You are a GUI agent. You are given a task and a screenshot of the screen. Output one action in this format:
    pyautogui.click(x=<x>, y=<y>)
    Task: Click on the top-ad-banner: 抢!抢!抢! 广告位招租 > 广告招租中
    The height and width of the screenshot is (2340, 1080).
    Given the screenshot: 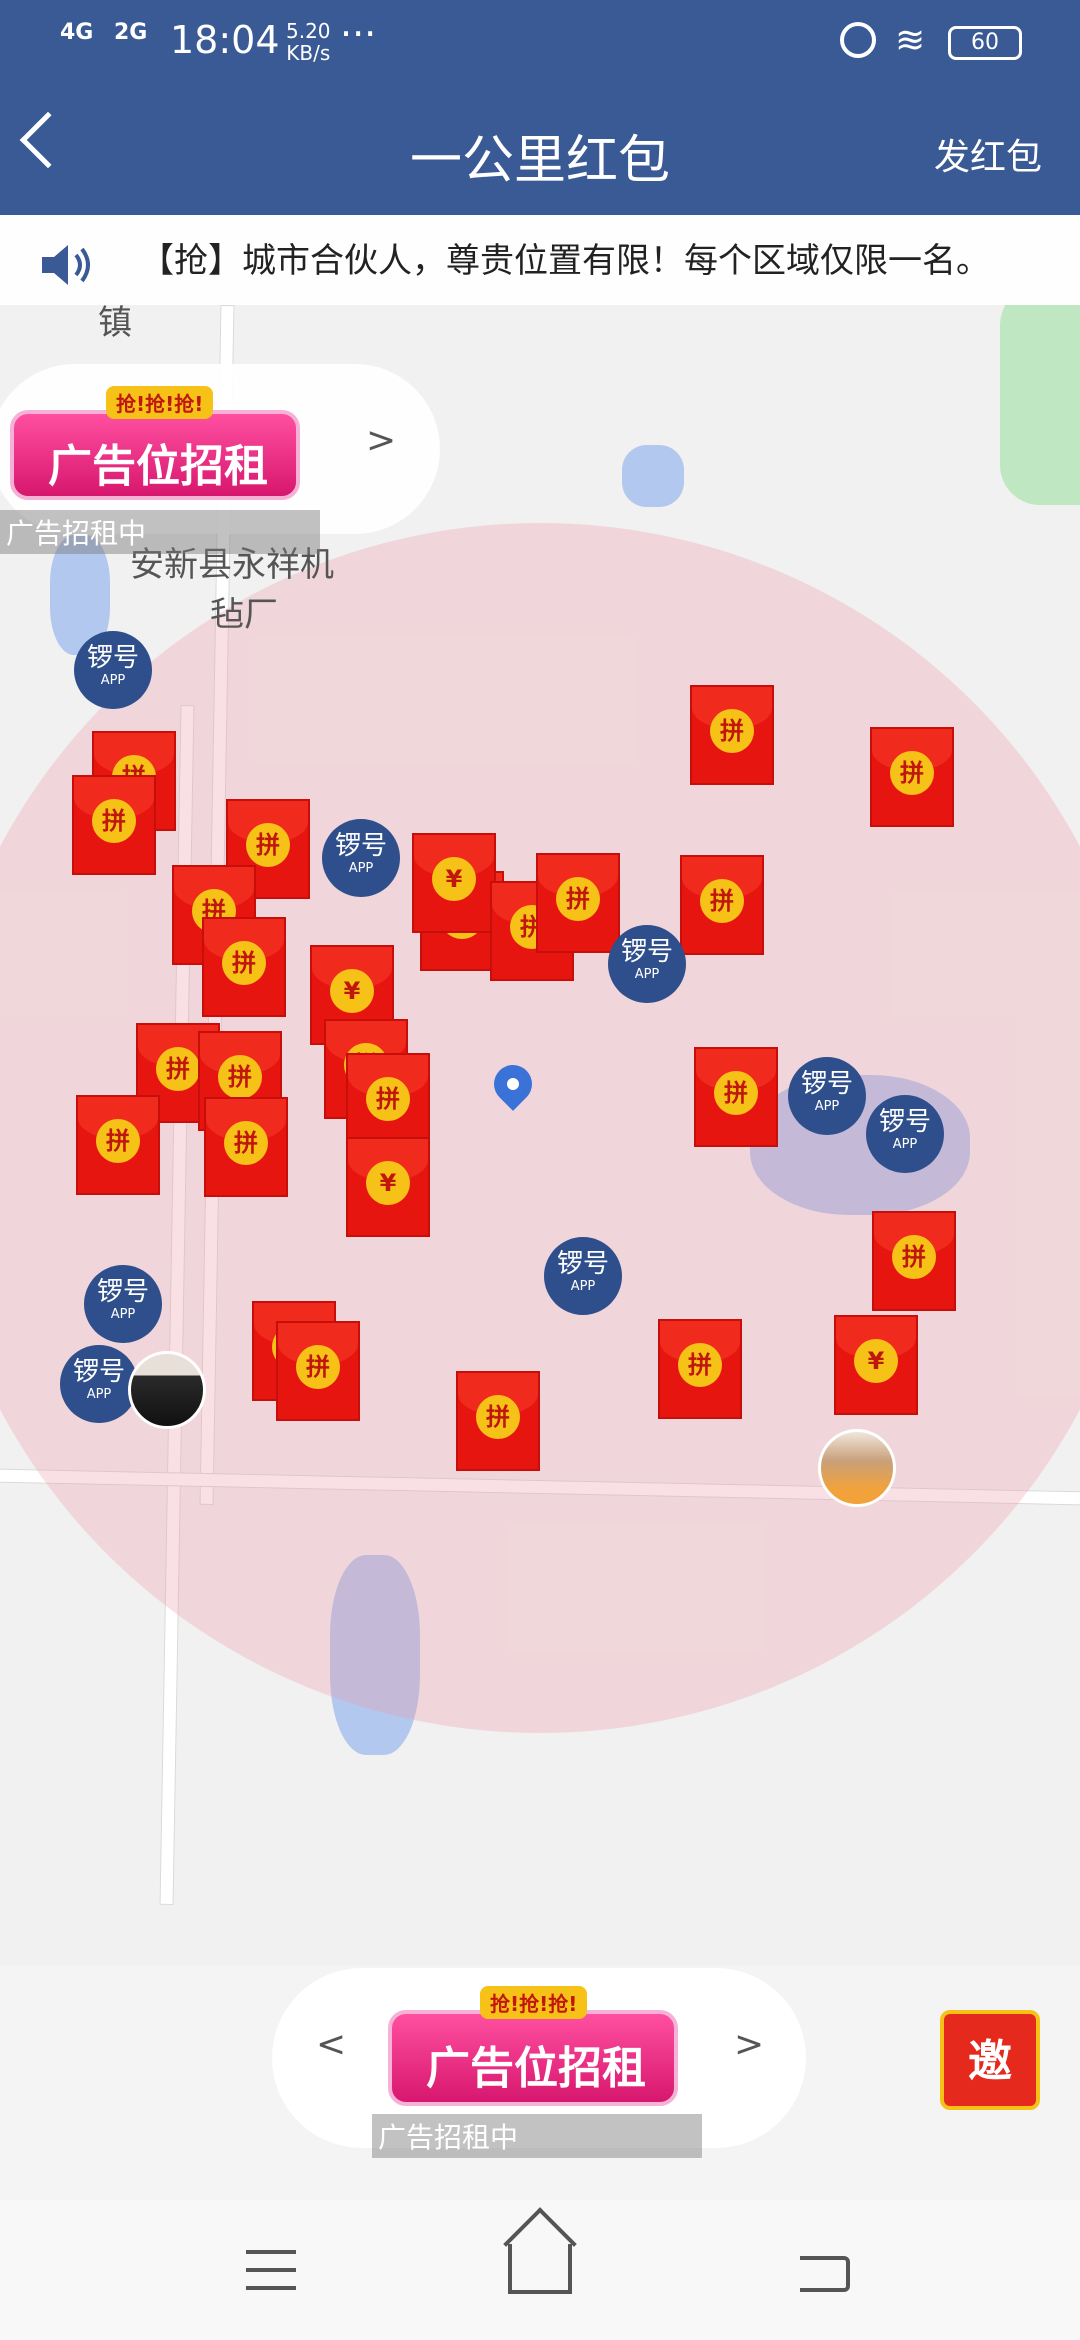 What is the action you would take?
    pyautogui.click(x=220, y=459)
    